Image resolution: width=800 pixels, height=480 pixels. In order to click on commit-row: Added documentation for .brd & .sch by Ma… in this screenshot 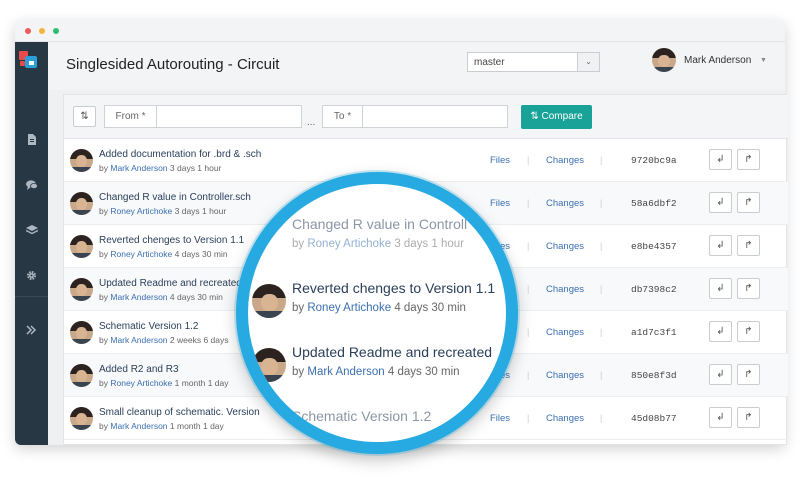, I will do `click(426, 160)`.